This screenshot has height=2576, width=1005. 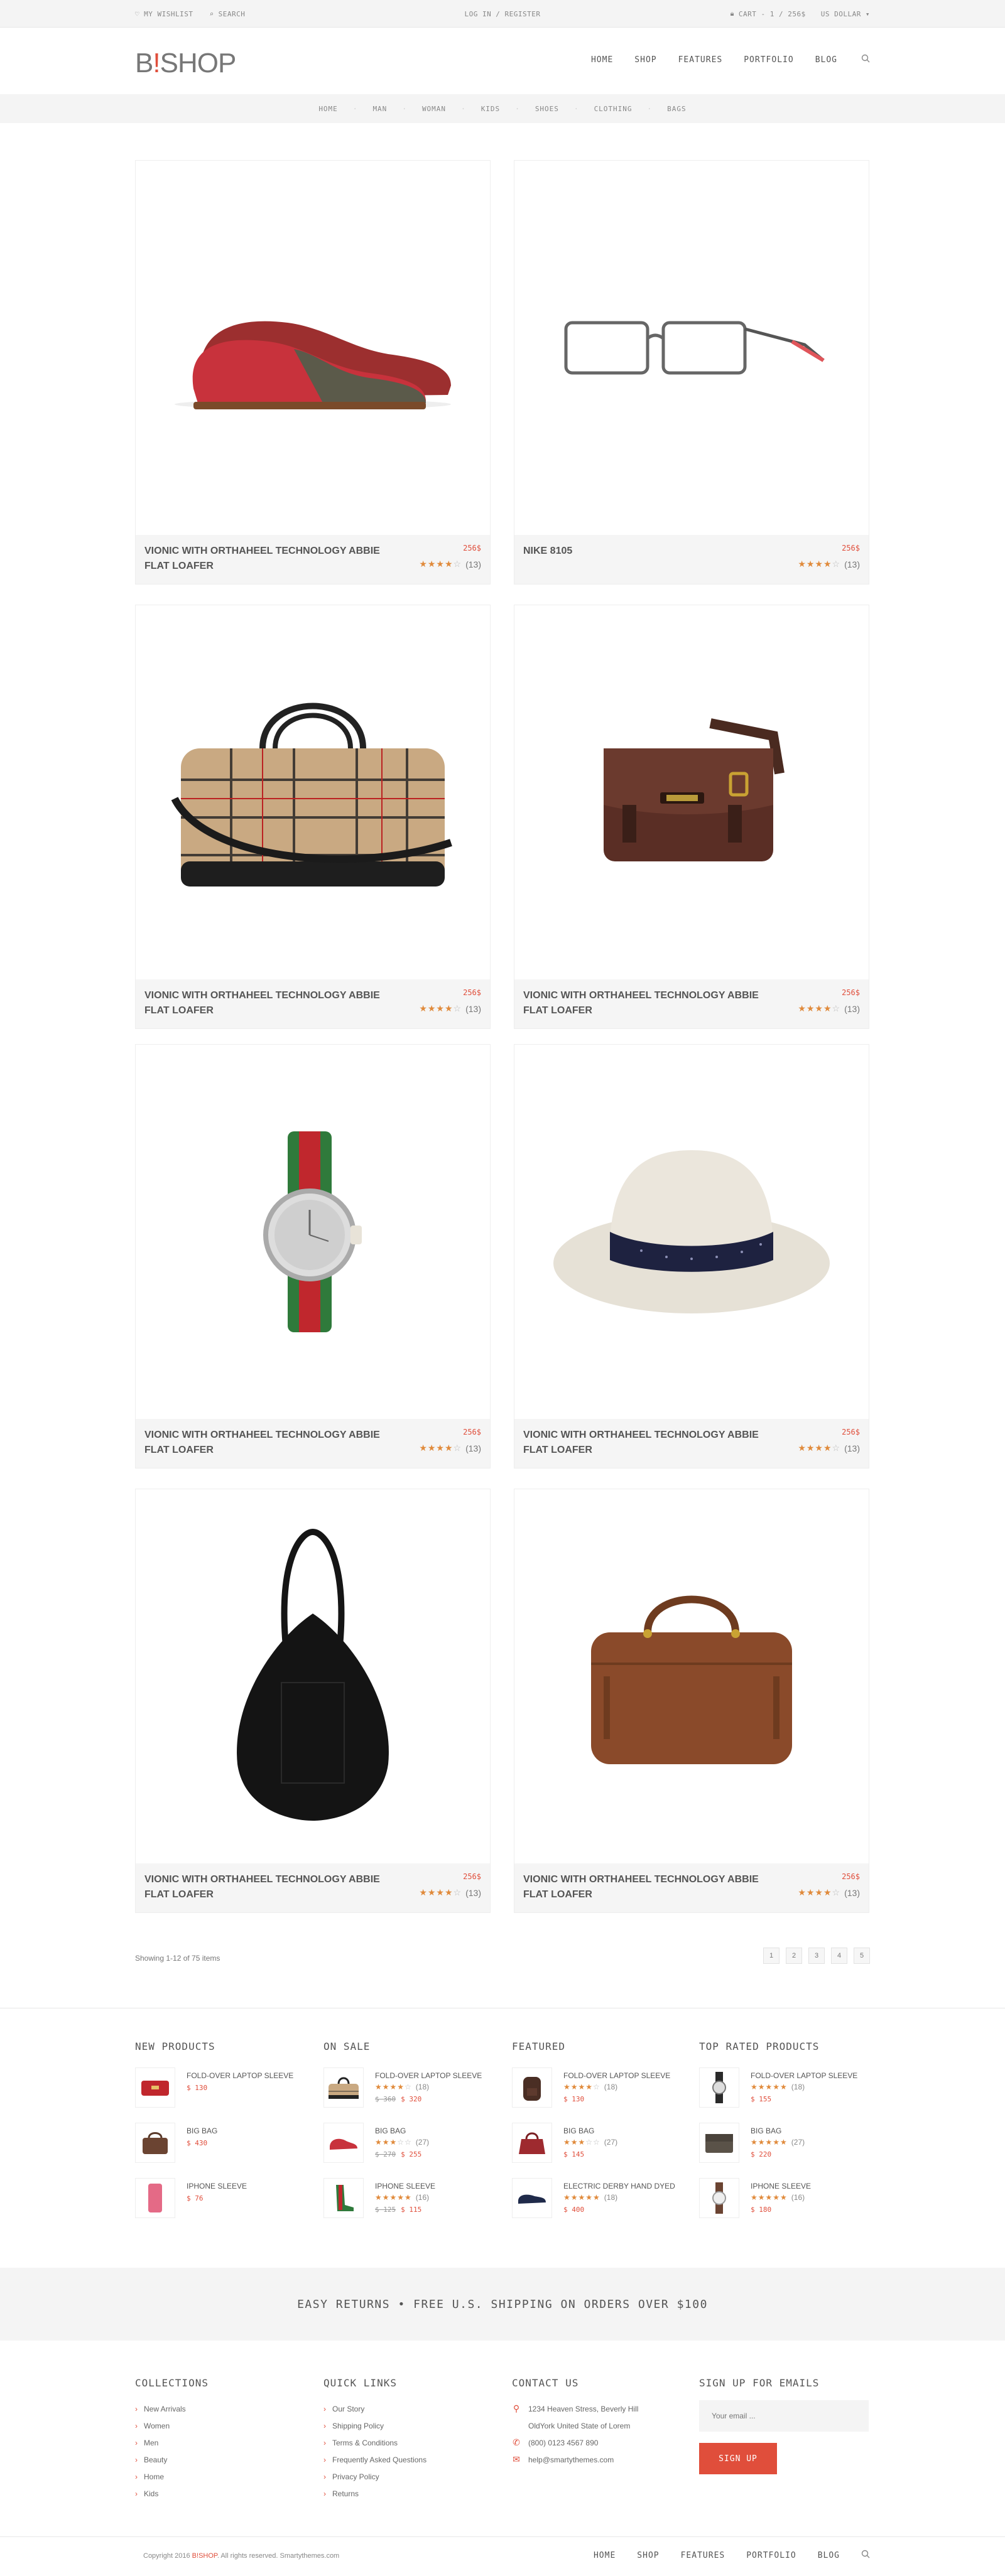 What do you see at coordinates (692, 1676) in the screenshot?
I see `brown-duffel-bag-image` at bounding box center [692, 1676].